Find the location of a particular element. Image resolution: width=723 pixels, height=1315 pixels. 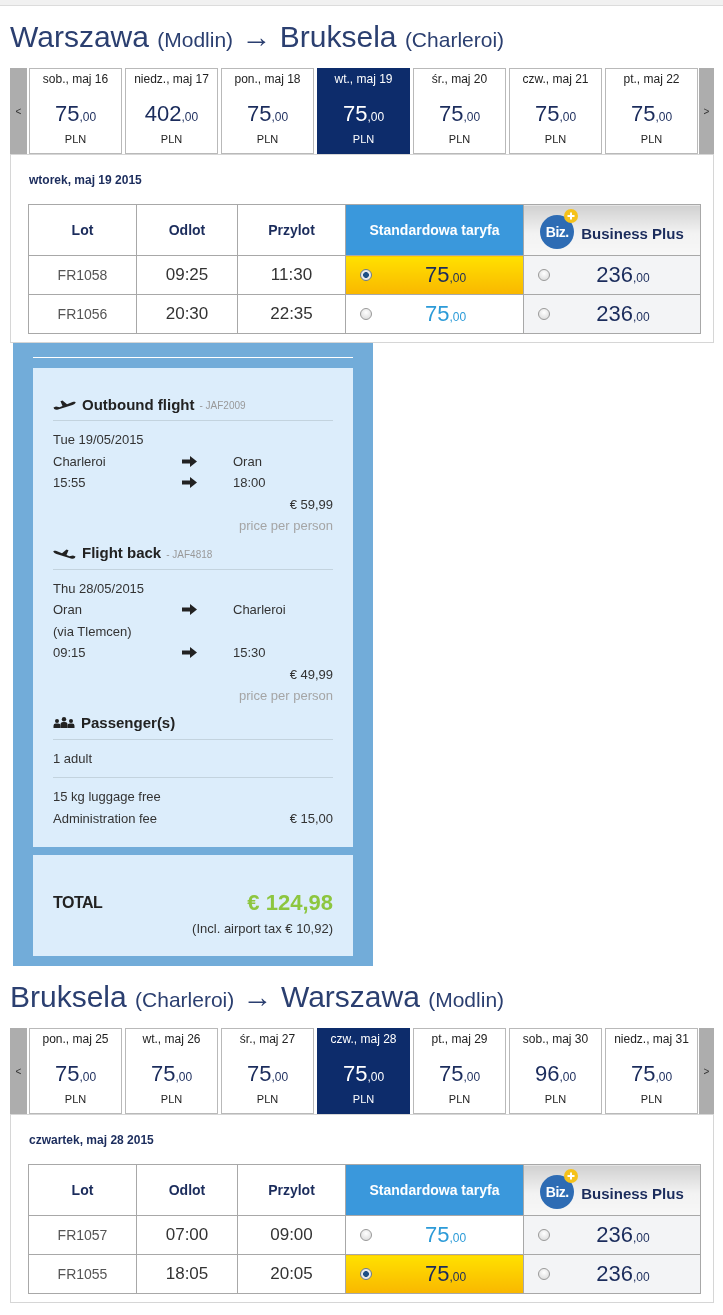

departure-time: 09:25 is located at coordinates (187, 275).